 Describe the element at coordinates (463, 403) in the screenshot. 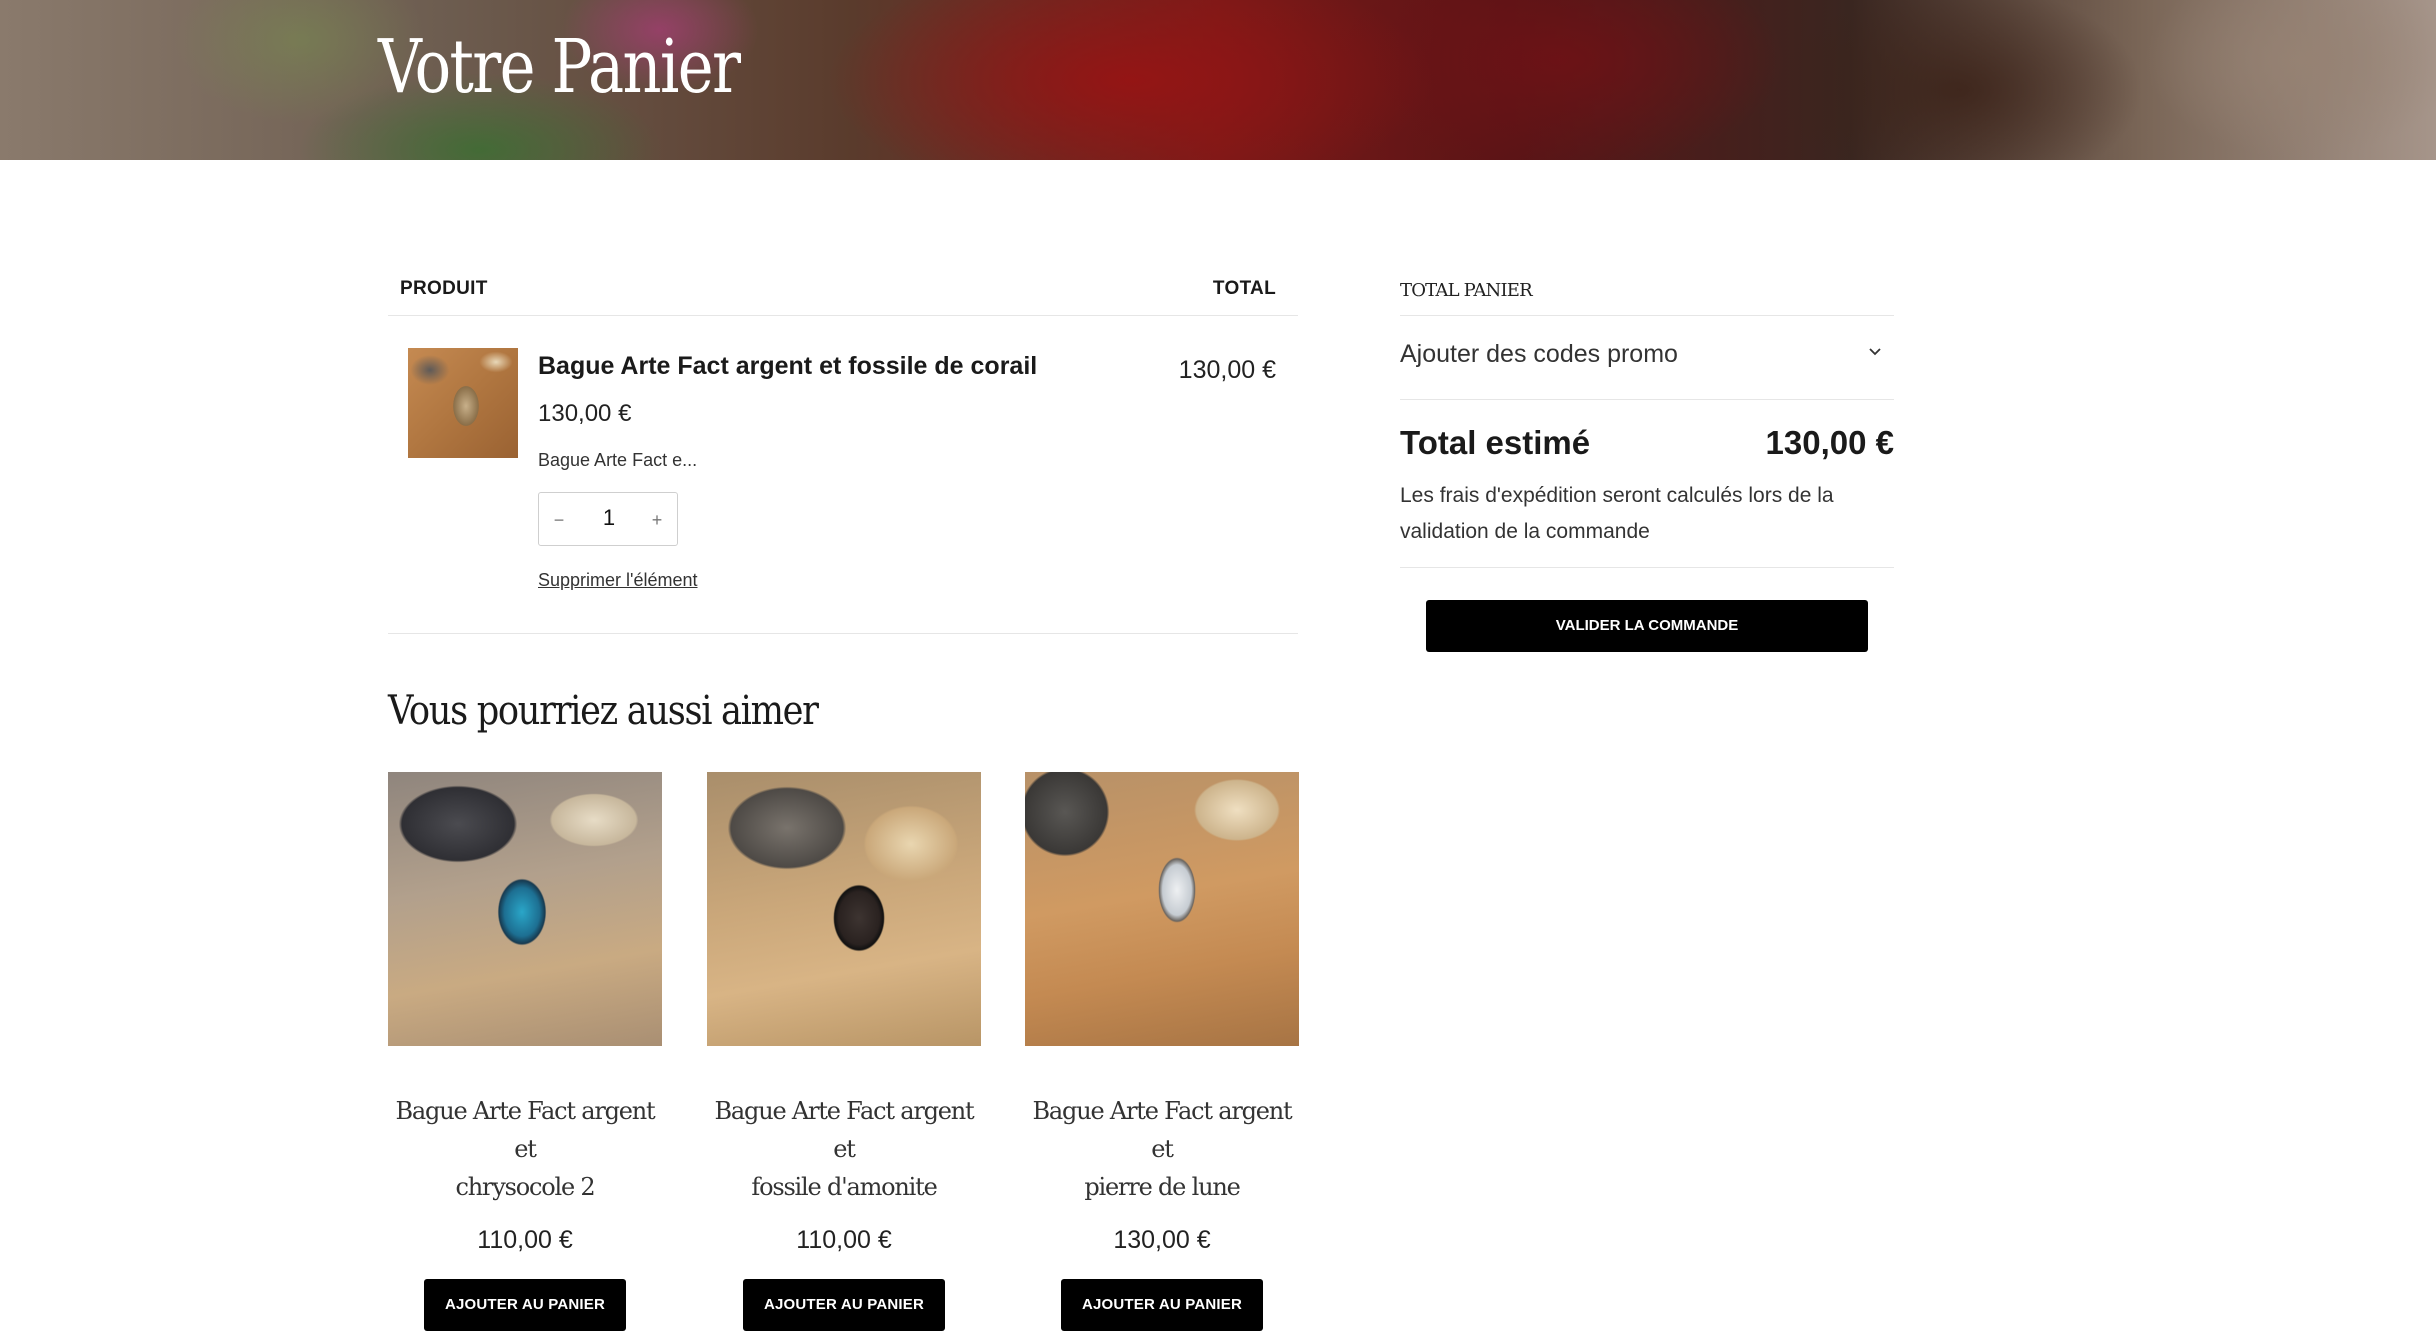

I see `product-thumbnail` at that location.